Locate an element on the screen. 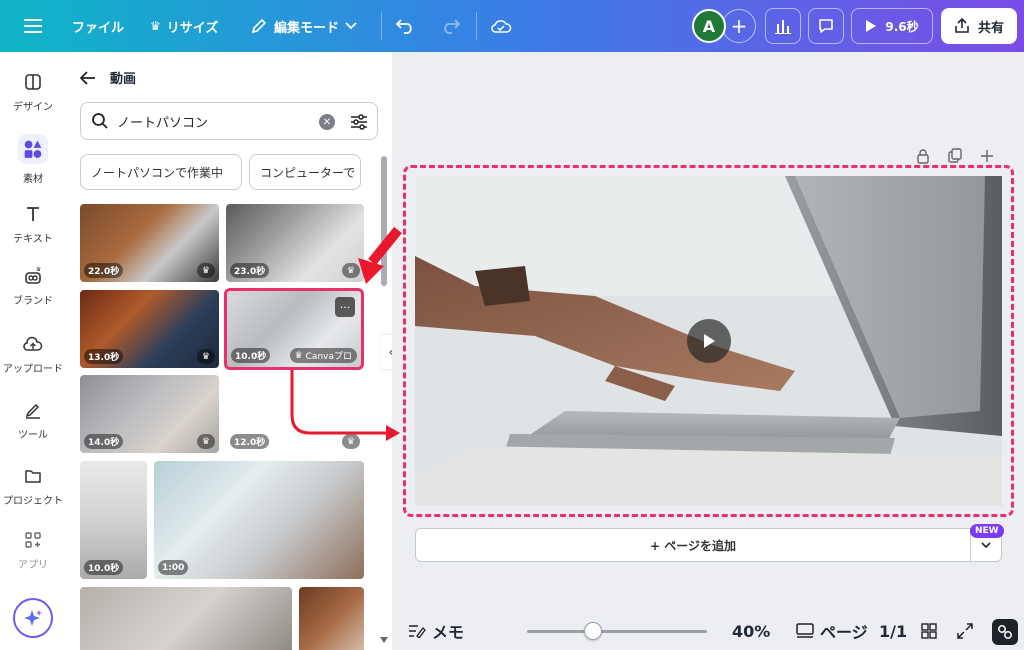 The image size is (1024, 650). grid-view-button is located at coordinates (929, 631).